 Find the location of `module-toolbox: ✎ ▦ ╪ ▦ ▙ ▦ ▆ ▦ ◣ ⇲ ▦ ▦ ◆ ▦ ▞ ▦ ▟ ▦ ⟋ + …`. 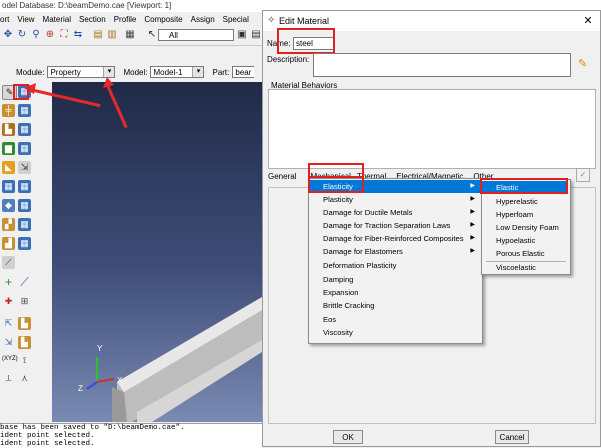

module-toolbox: ✎ ▦ ╪ ▦ ▙ ▦ ▆ ▦ ◣ ⇲ ▦ ▦ ◆ ▦ ▞ ▦ ▟ ▦ ⟋ + … is located at coordinates (26, 252).